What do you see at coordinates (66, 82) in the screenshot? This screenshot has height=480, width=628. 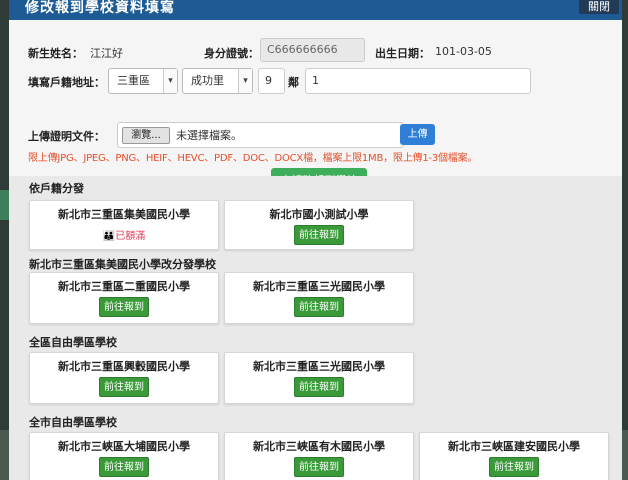 I see `address-label: 填寫戶籍地址：` at bounding box center [66, 82].